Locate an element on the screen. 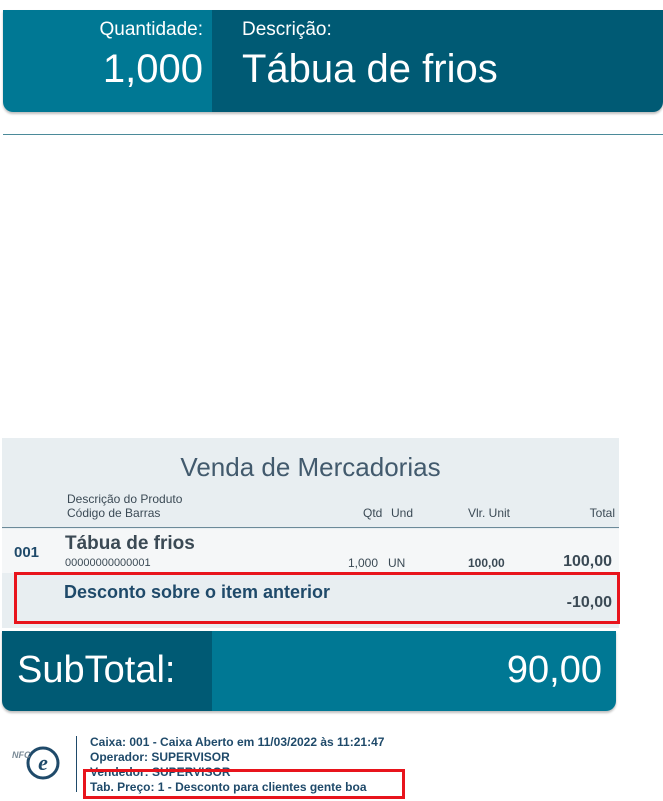 Image resolution: width=663 pixels, height=801 pixels. quantity-panel: Quantidade: 1,000 is located at coordinates (107, 61).